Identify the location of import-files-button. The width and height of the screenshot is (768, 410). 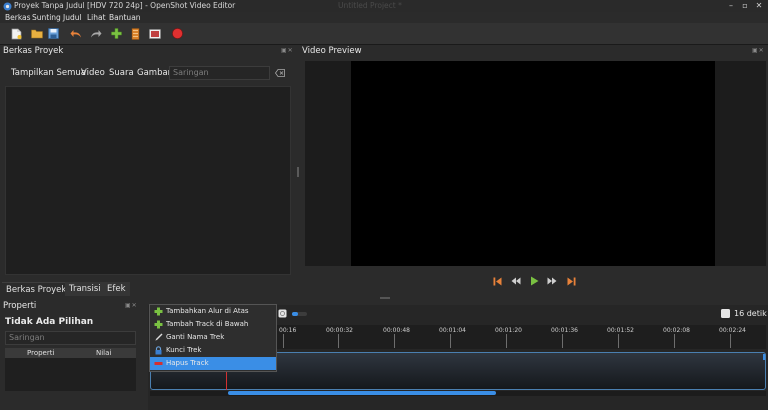
(116, 33).